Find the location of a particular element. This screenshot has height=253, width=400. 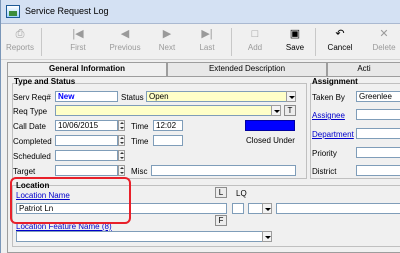

serv-req-field: New is located at coordinates (86, 96).